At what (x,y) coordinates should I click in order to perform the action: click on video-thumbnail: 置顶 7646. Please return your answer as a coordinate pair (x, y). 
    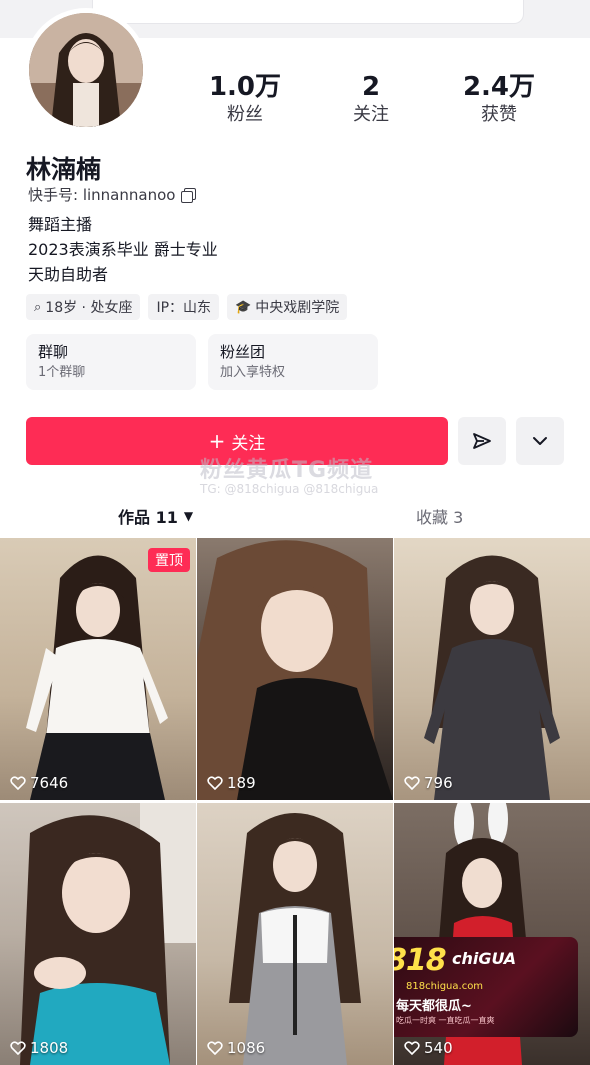
    Looking at the image, I should click on (98, 669).